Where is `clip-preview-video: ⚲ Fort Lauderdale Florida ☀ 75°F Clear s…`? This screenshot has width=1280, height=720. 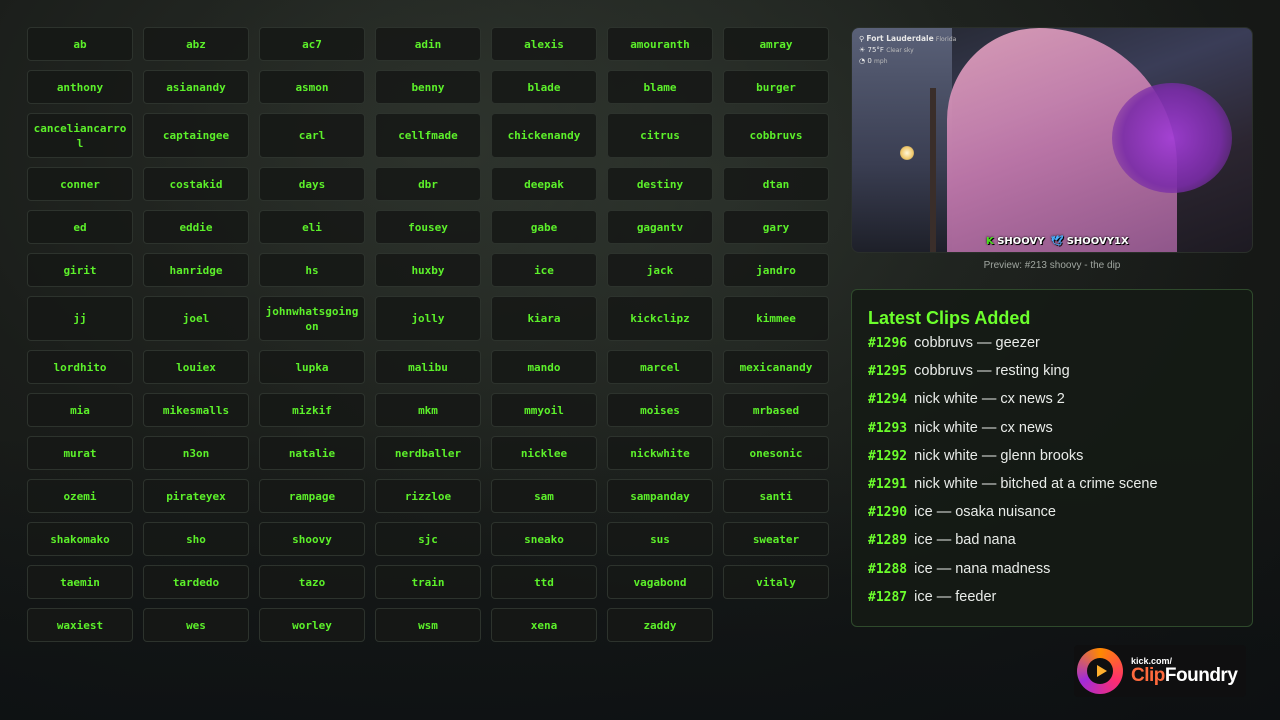
clip-preview-video: ⚲ Fort Lauderdale Florida ☀ 75°F Clear s… is located at coordinates (1052, 140).